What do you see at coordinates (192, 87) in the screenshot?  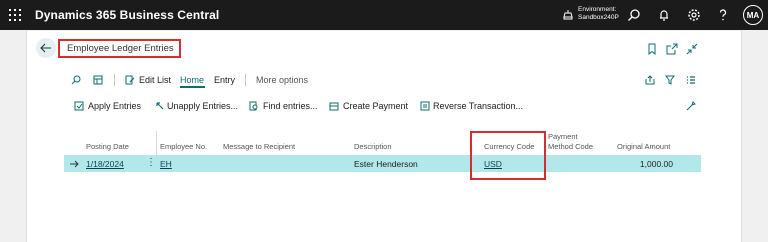 I see `active-tab-indicator` at bounding box center [192, 87].